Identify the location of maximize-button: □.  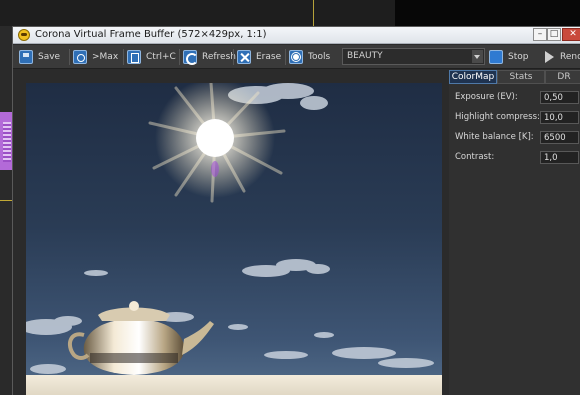
(554, 34).